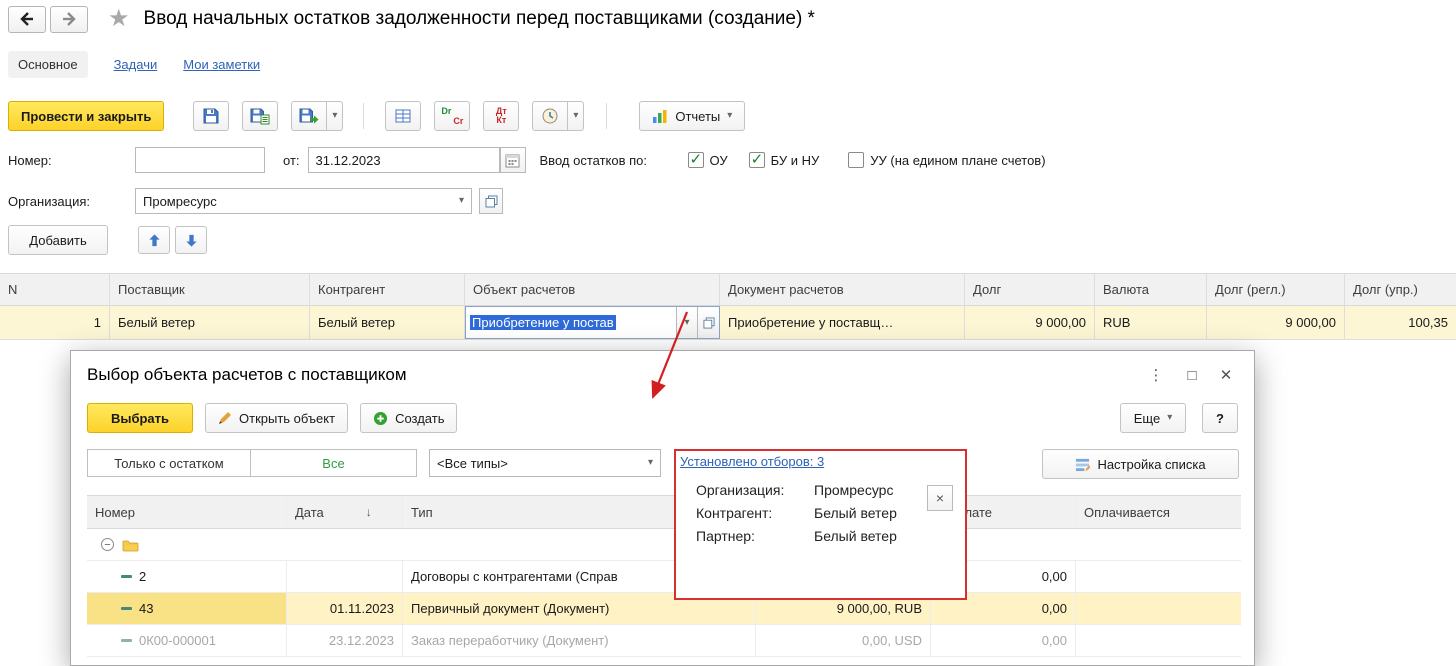  Describe the element at coordinates (1153, 418) in the screenshot. I see `more-actions-button: Еще ▾` at that location.